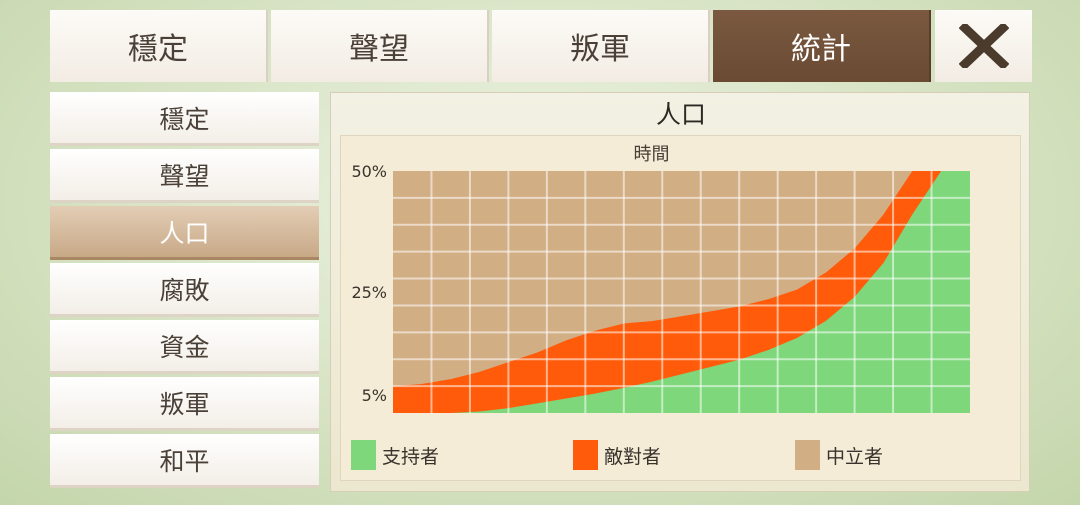 The image size is (1080, 505). What do you see at coordinates (411, 456) in the screenshot?
I see `legend-label-supporters: 支持者` at bounding box center [411, 456].